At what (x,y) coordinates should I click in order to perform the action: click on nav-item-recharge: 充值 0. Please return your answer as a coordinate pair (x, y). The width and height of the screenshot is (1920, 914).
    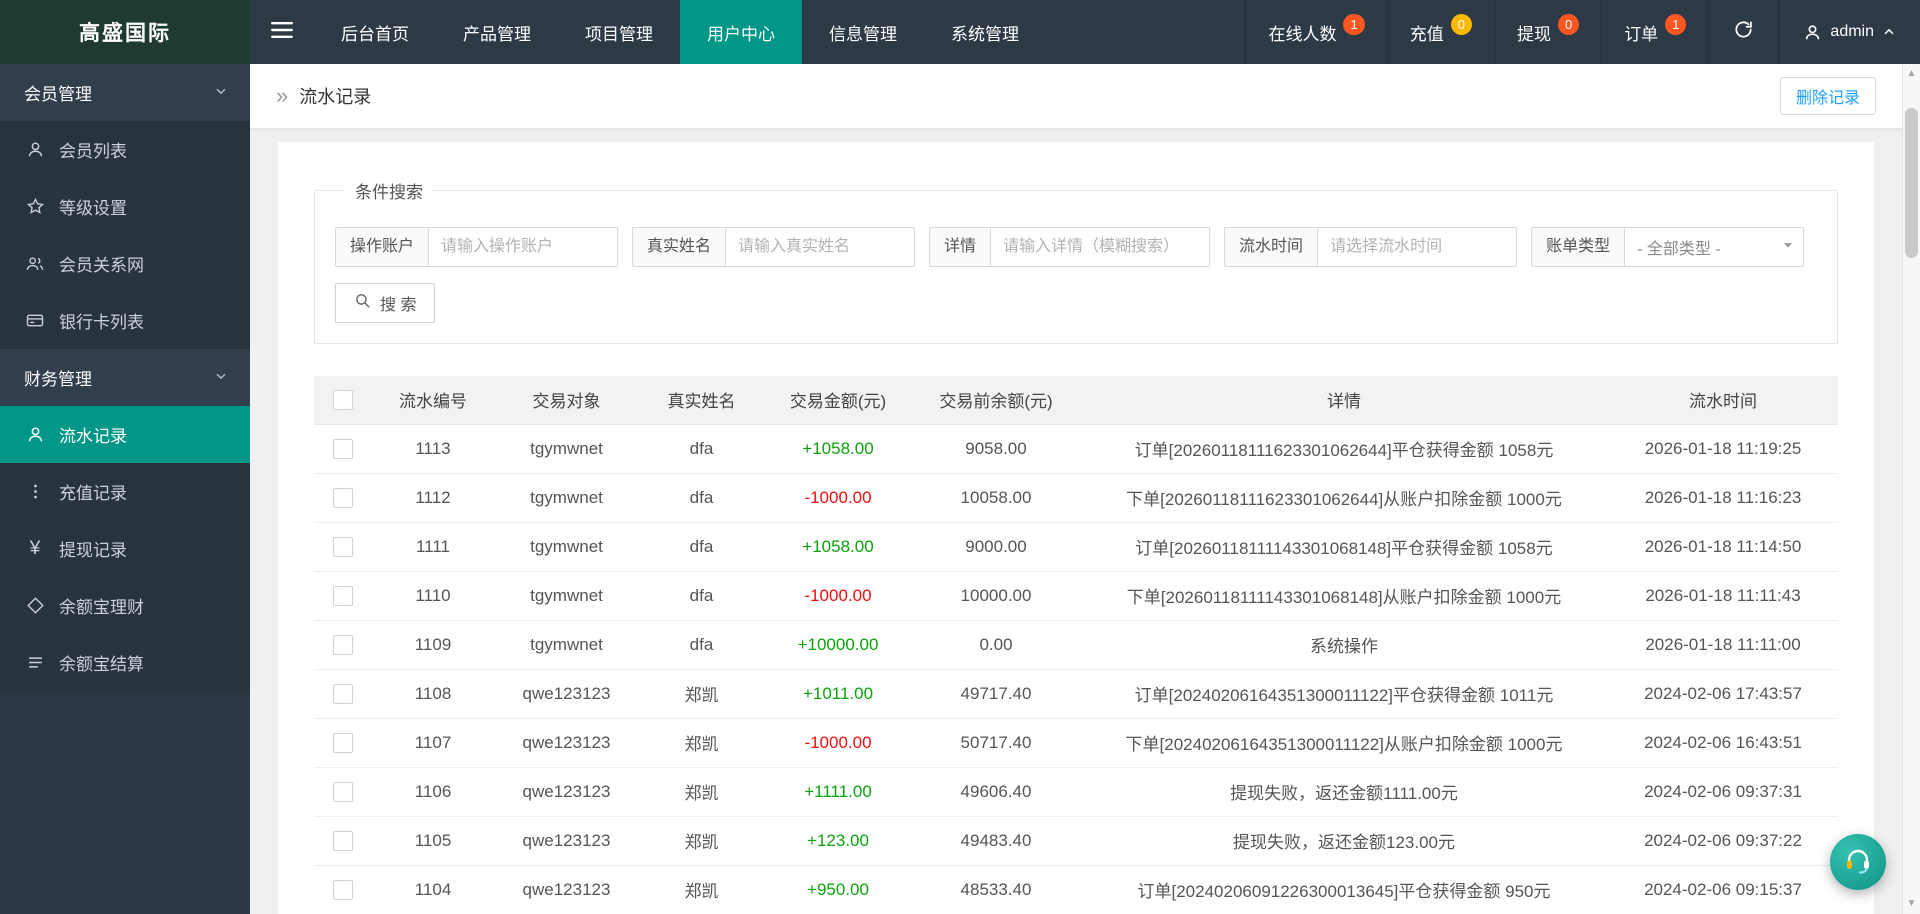
    Looking at the image, I should click on (1440, 32).